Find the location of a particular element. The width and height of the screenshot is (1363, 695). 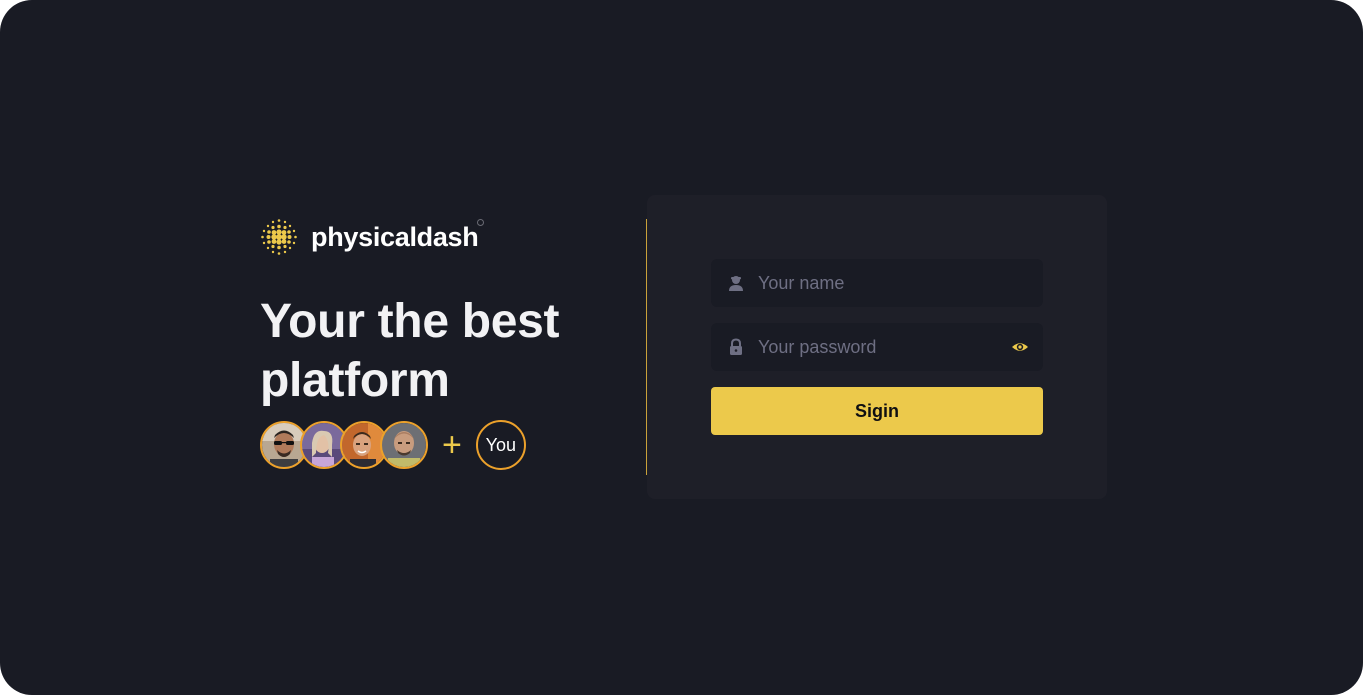

headline-line-1: Your the best is located at coordinates (410, 321).